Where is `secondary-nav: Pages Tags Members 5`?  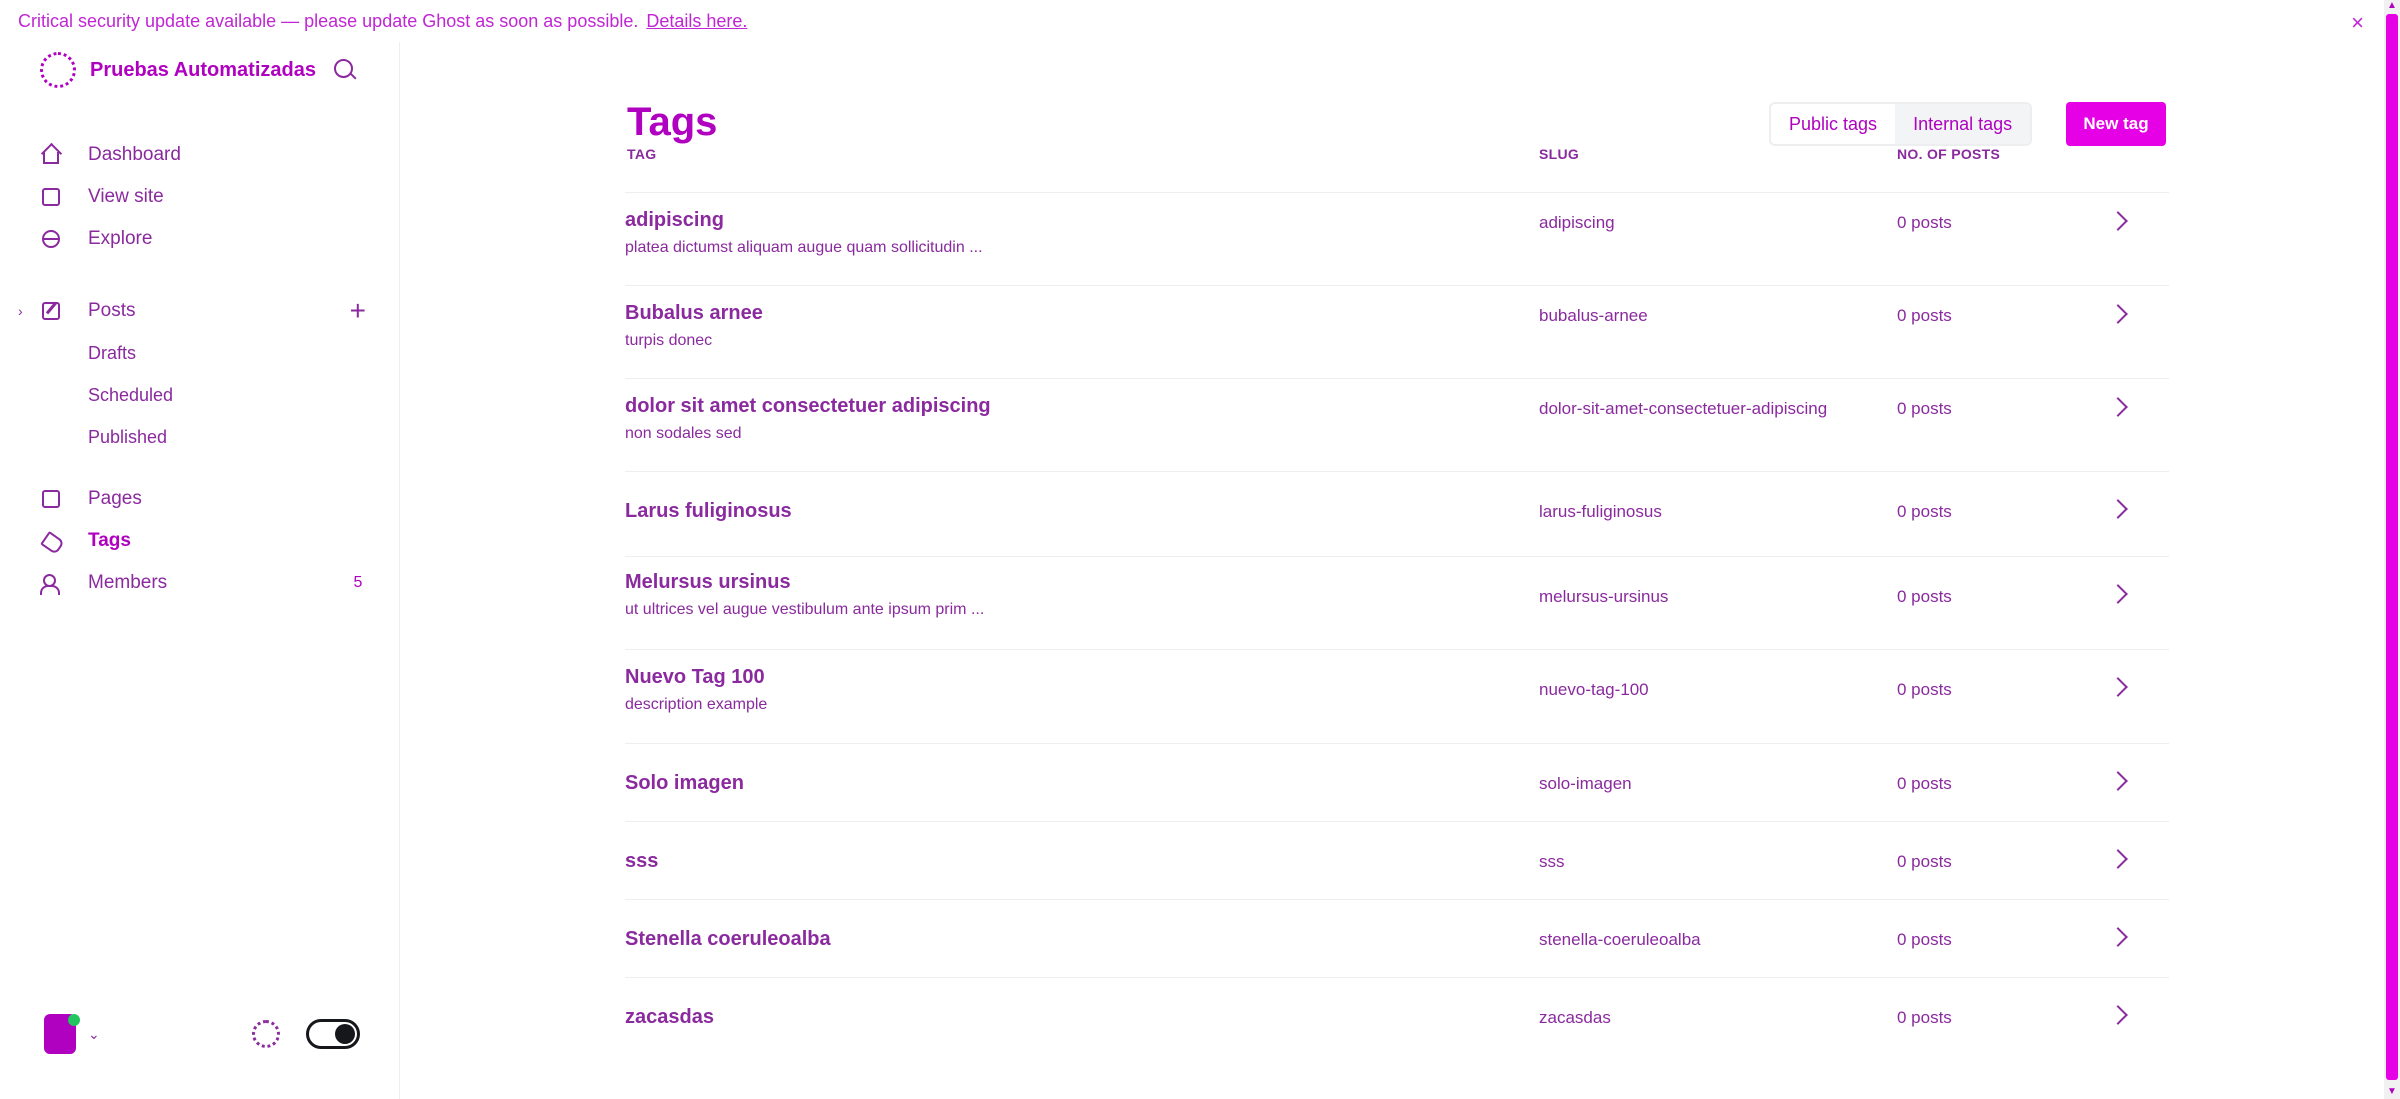
secondary-nav: Pages Tags Members 5 is located at coordinates (205, 541).